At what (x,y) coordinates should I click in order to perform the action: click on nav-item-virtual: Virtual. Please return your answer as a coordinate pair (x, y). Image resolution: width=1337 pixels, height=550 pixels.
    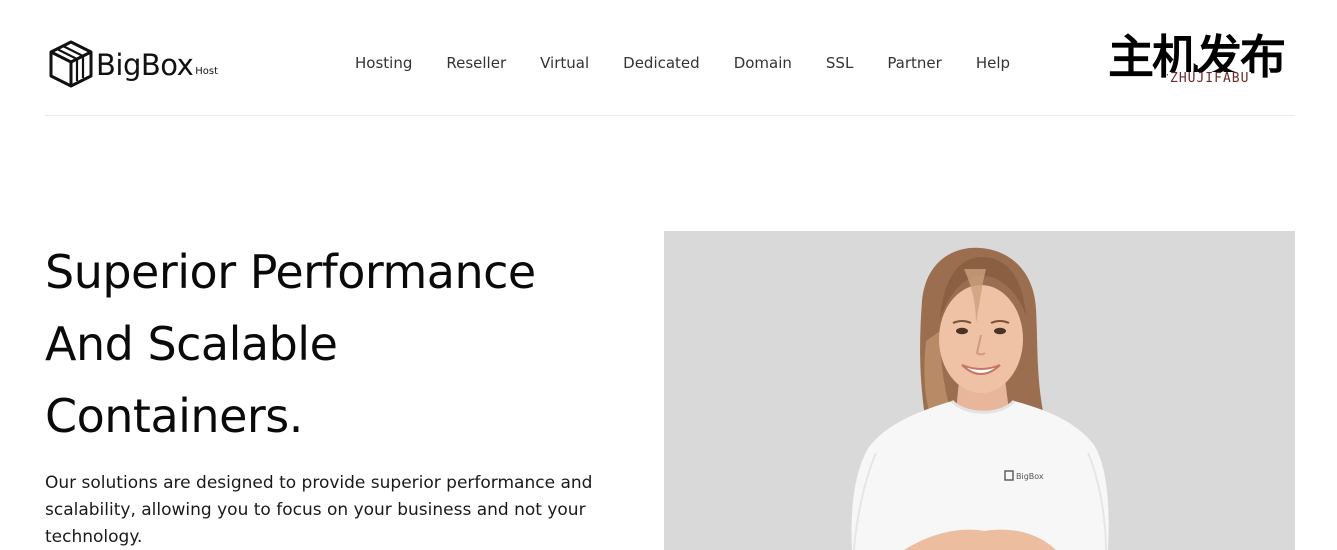
    Looking at the image, I should click on (564, 63).